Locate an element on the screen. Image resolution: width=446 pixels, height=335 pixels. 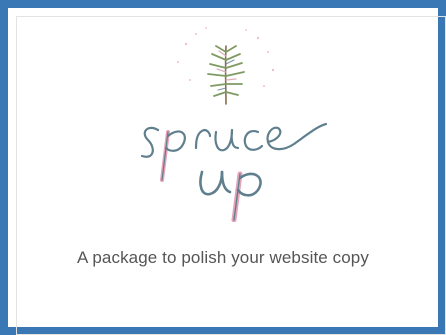
tagline: A package to polish your website copy is located at coordinates (223, 257).